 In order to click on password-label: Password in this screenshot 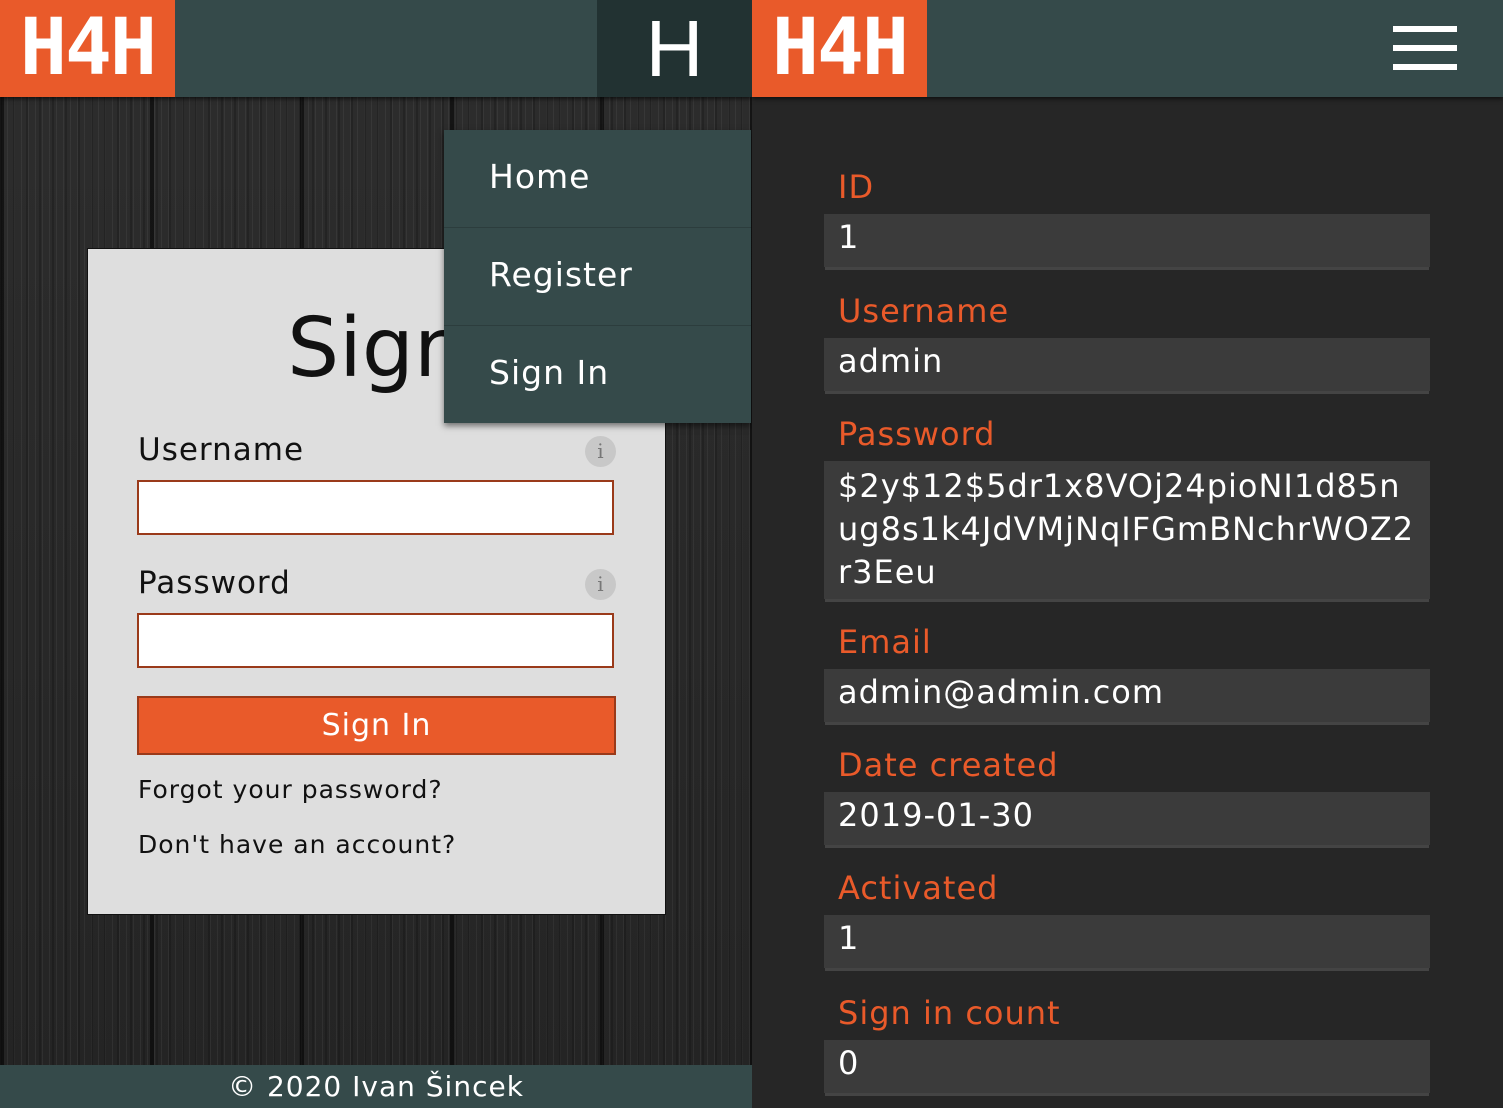, I will do `click(214, 583)`.